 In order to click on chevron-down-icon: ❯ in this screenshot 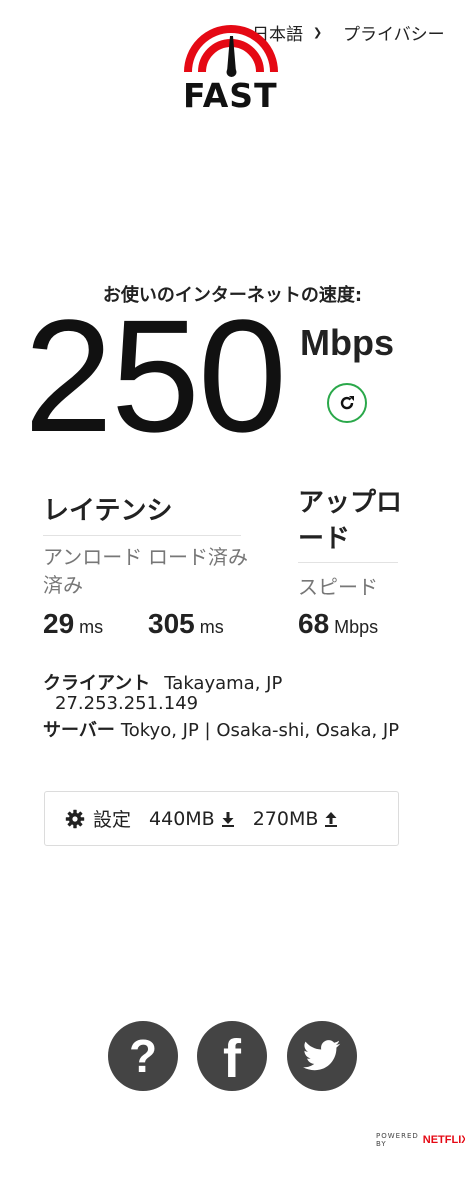, I will do `click(318, 32)`.